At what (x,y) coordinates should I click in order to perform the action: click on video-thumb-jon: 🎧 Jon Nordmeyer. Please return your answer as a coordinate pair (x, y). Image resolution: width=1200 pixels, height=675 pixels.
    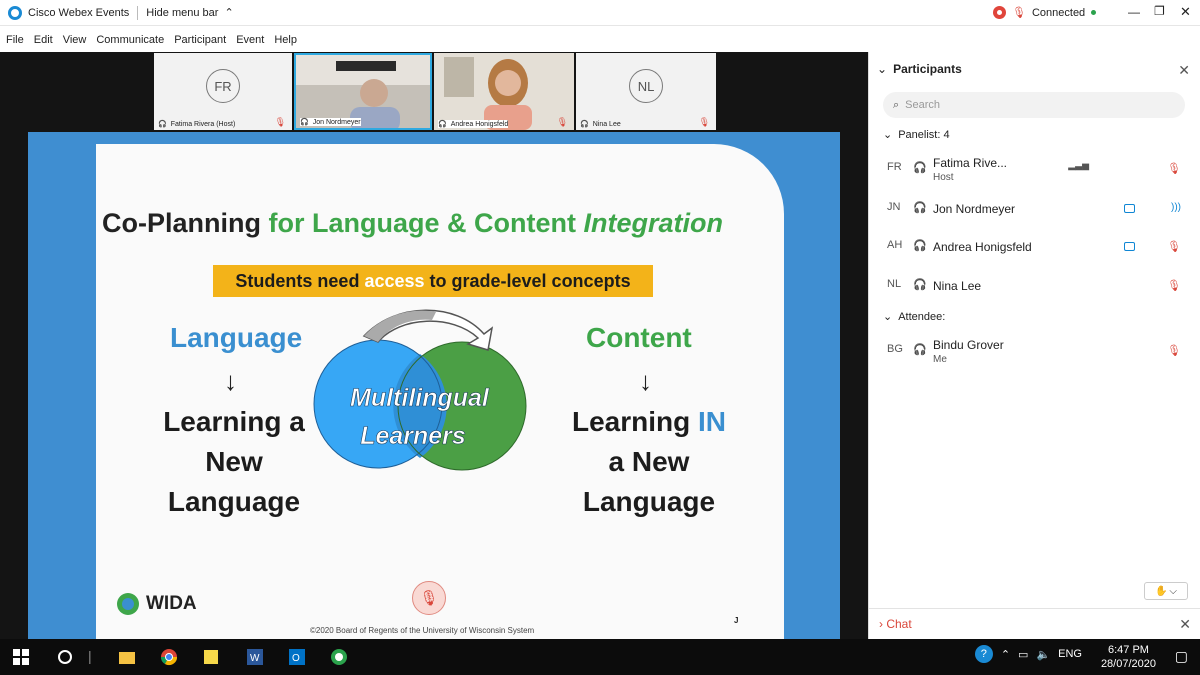
    Looking at the image, I should click on (363, 91).